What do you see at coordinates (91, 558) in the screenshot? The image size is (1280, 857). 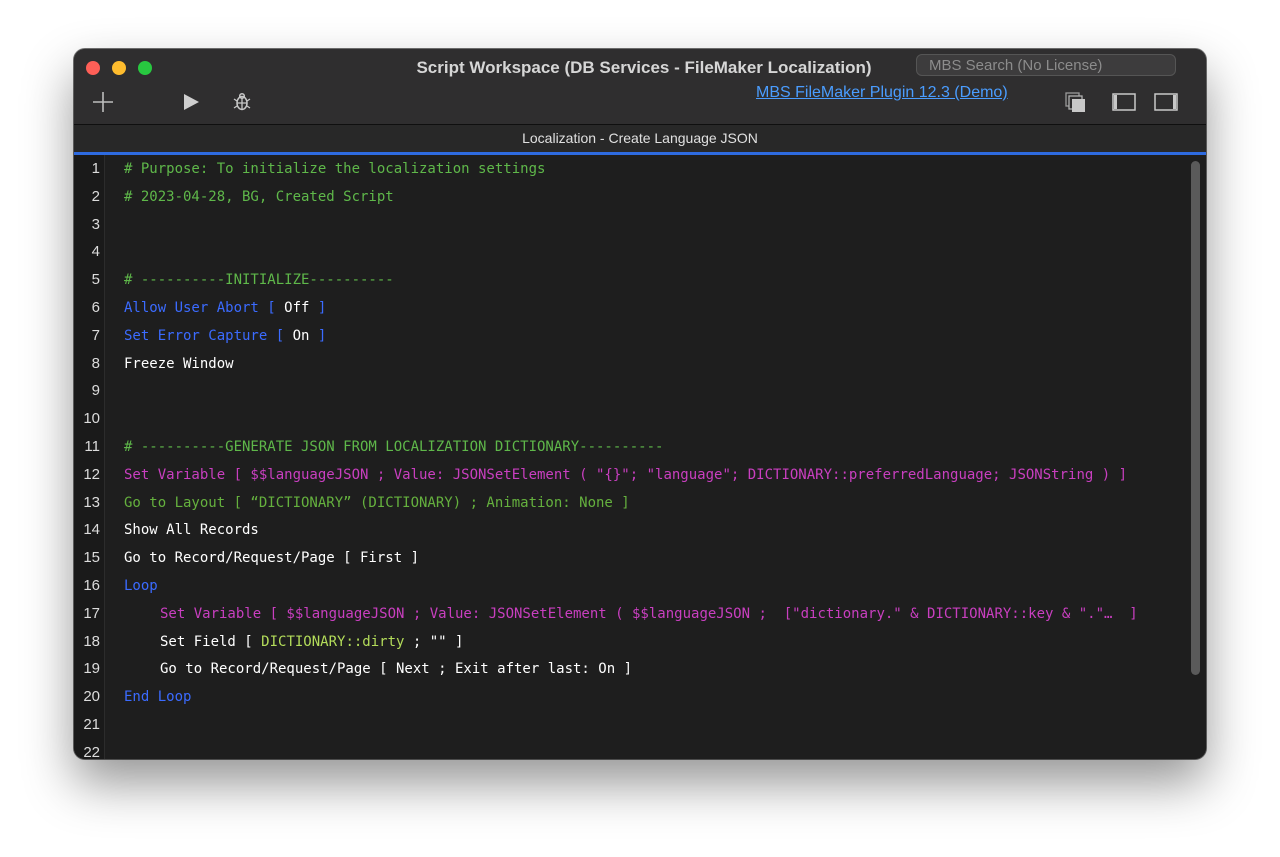 I see `line-number: 15` at bounding box center [91, 558].